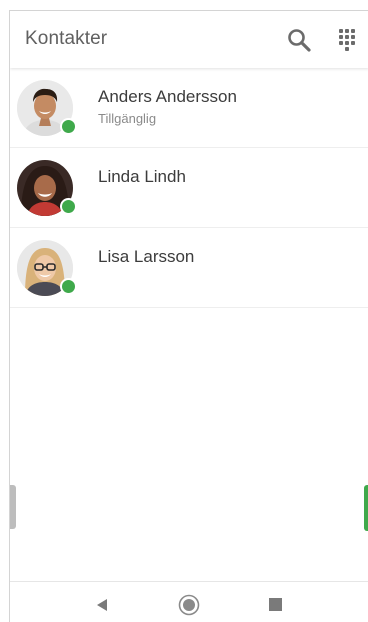  I want to click on contact-status: Tillgänglig, so click(127, 118).